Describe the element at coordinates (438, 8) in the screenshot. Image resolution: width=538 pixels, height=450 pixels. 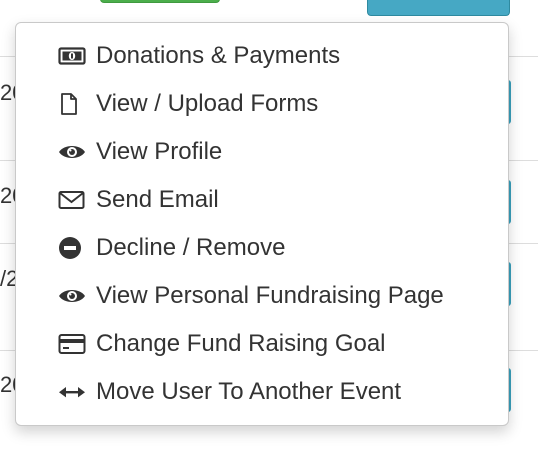
I see `background-blue-button` at that location.